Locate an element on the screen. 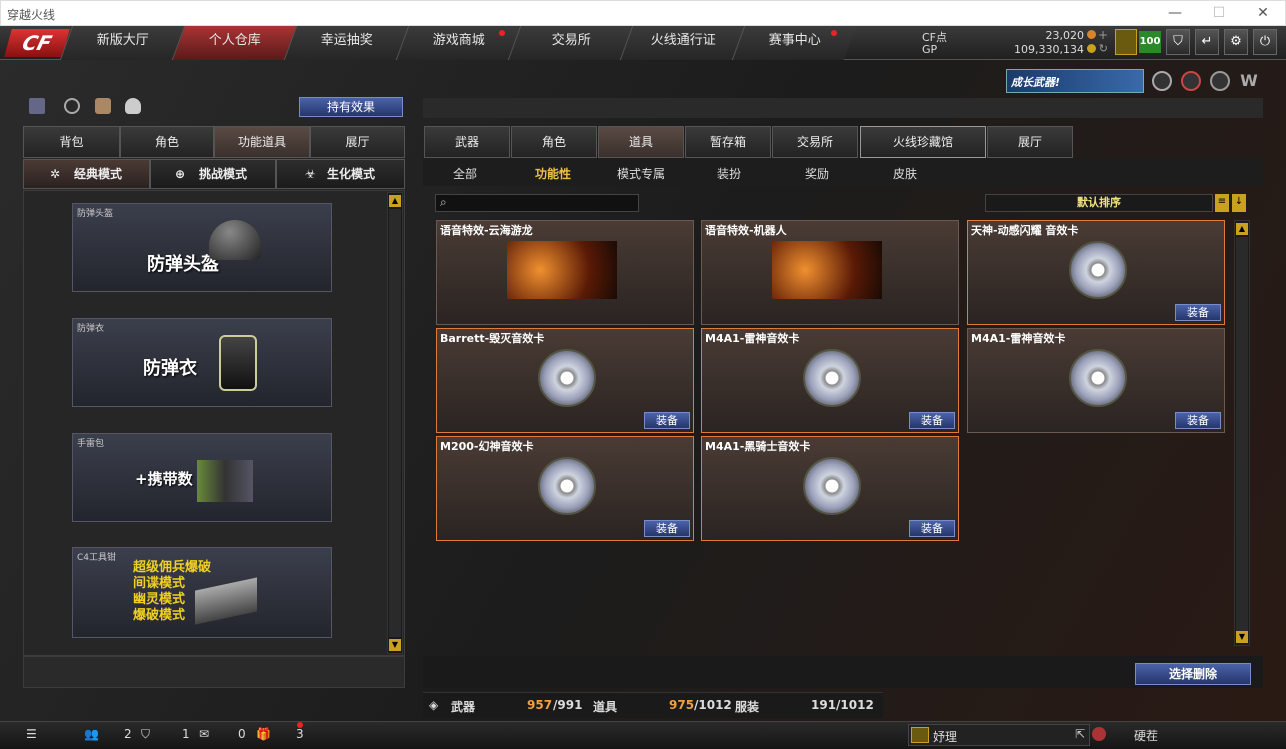  filter-reward: 奖励 is located at coordinates (817, 173).